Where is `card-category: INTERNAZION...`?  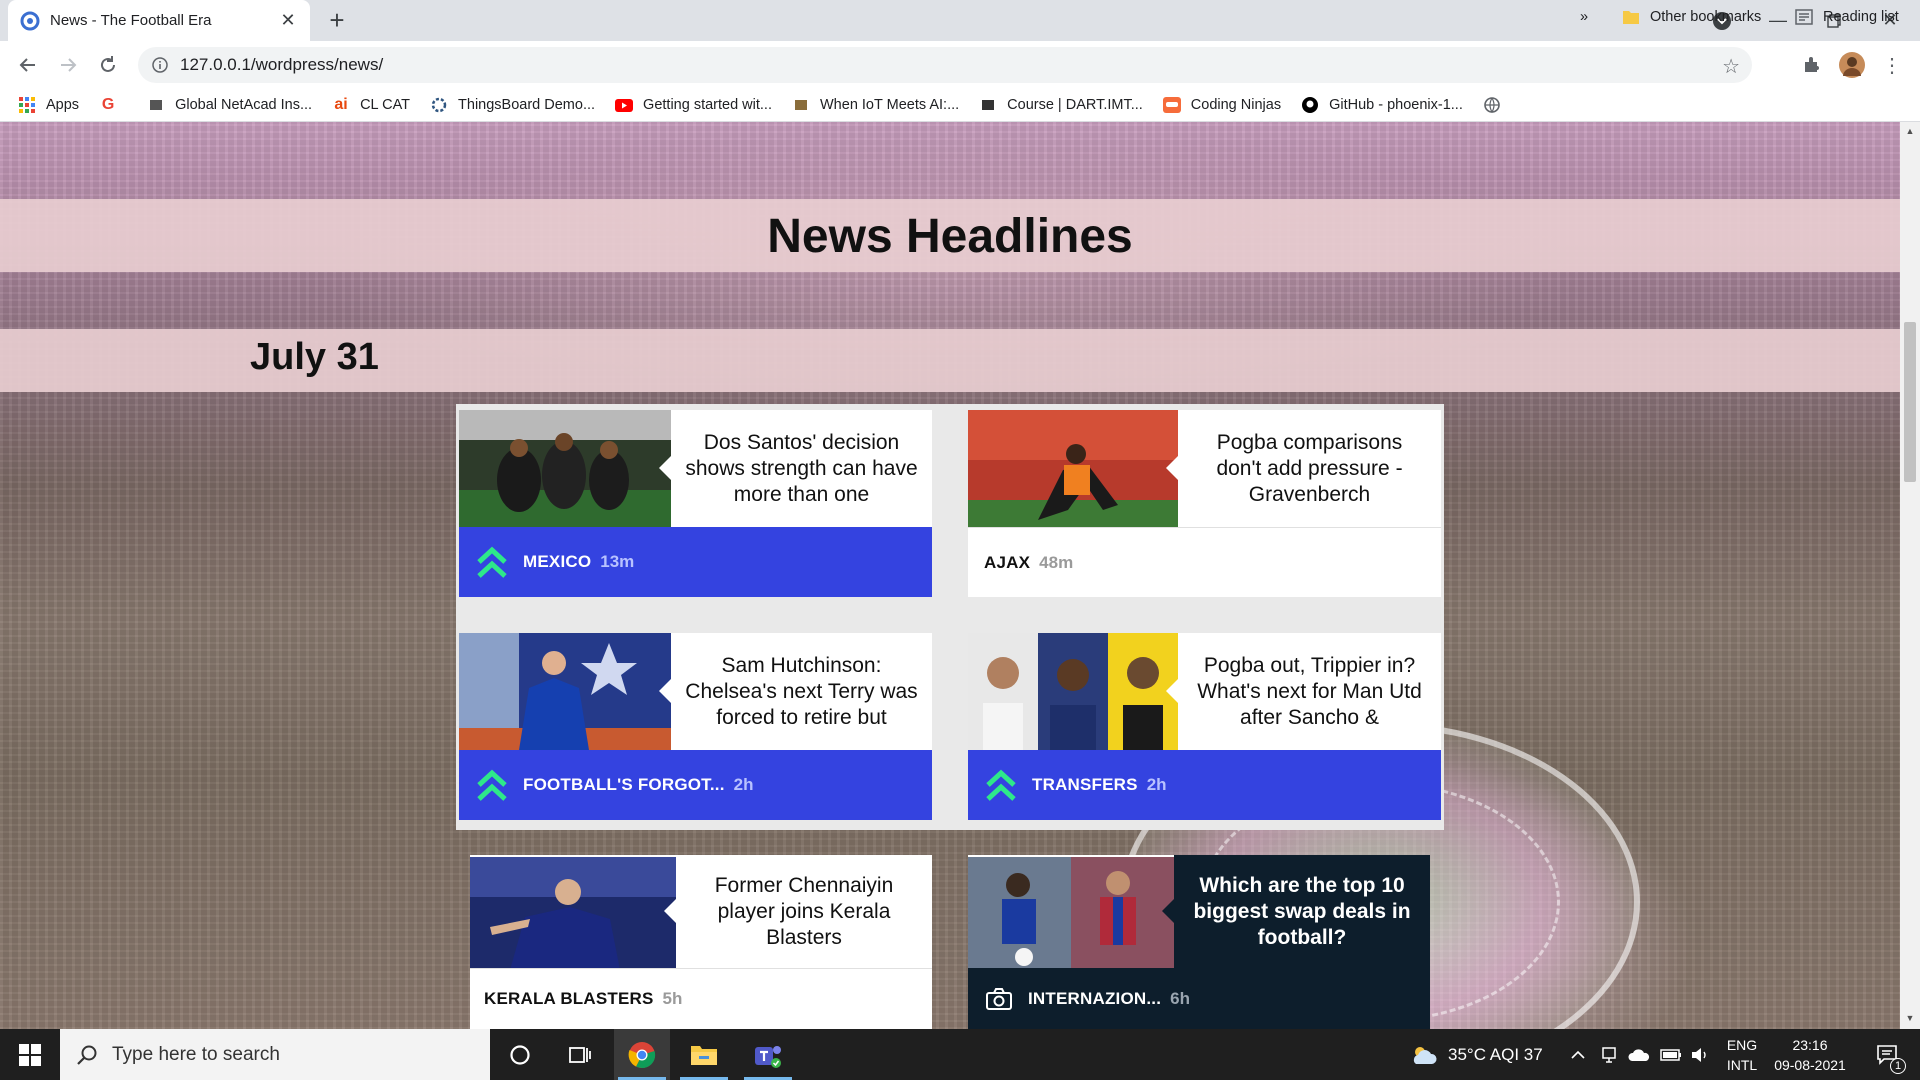 card-category: INTERNAZION... is located at coordinates (1094, 999).